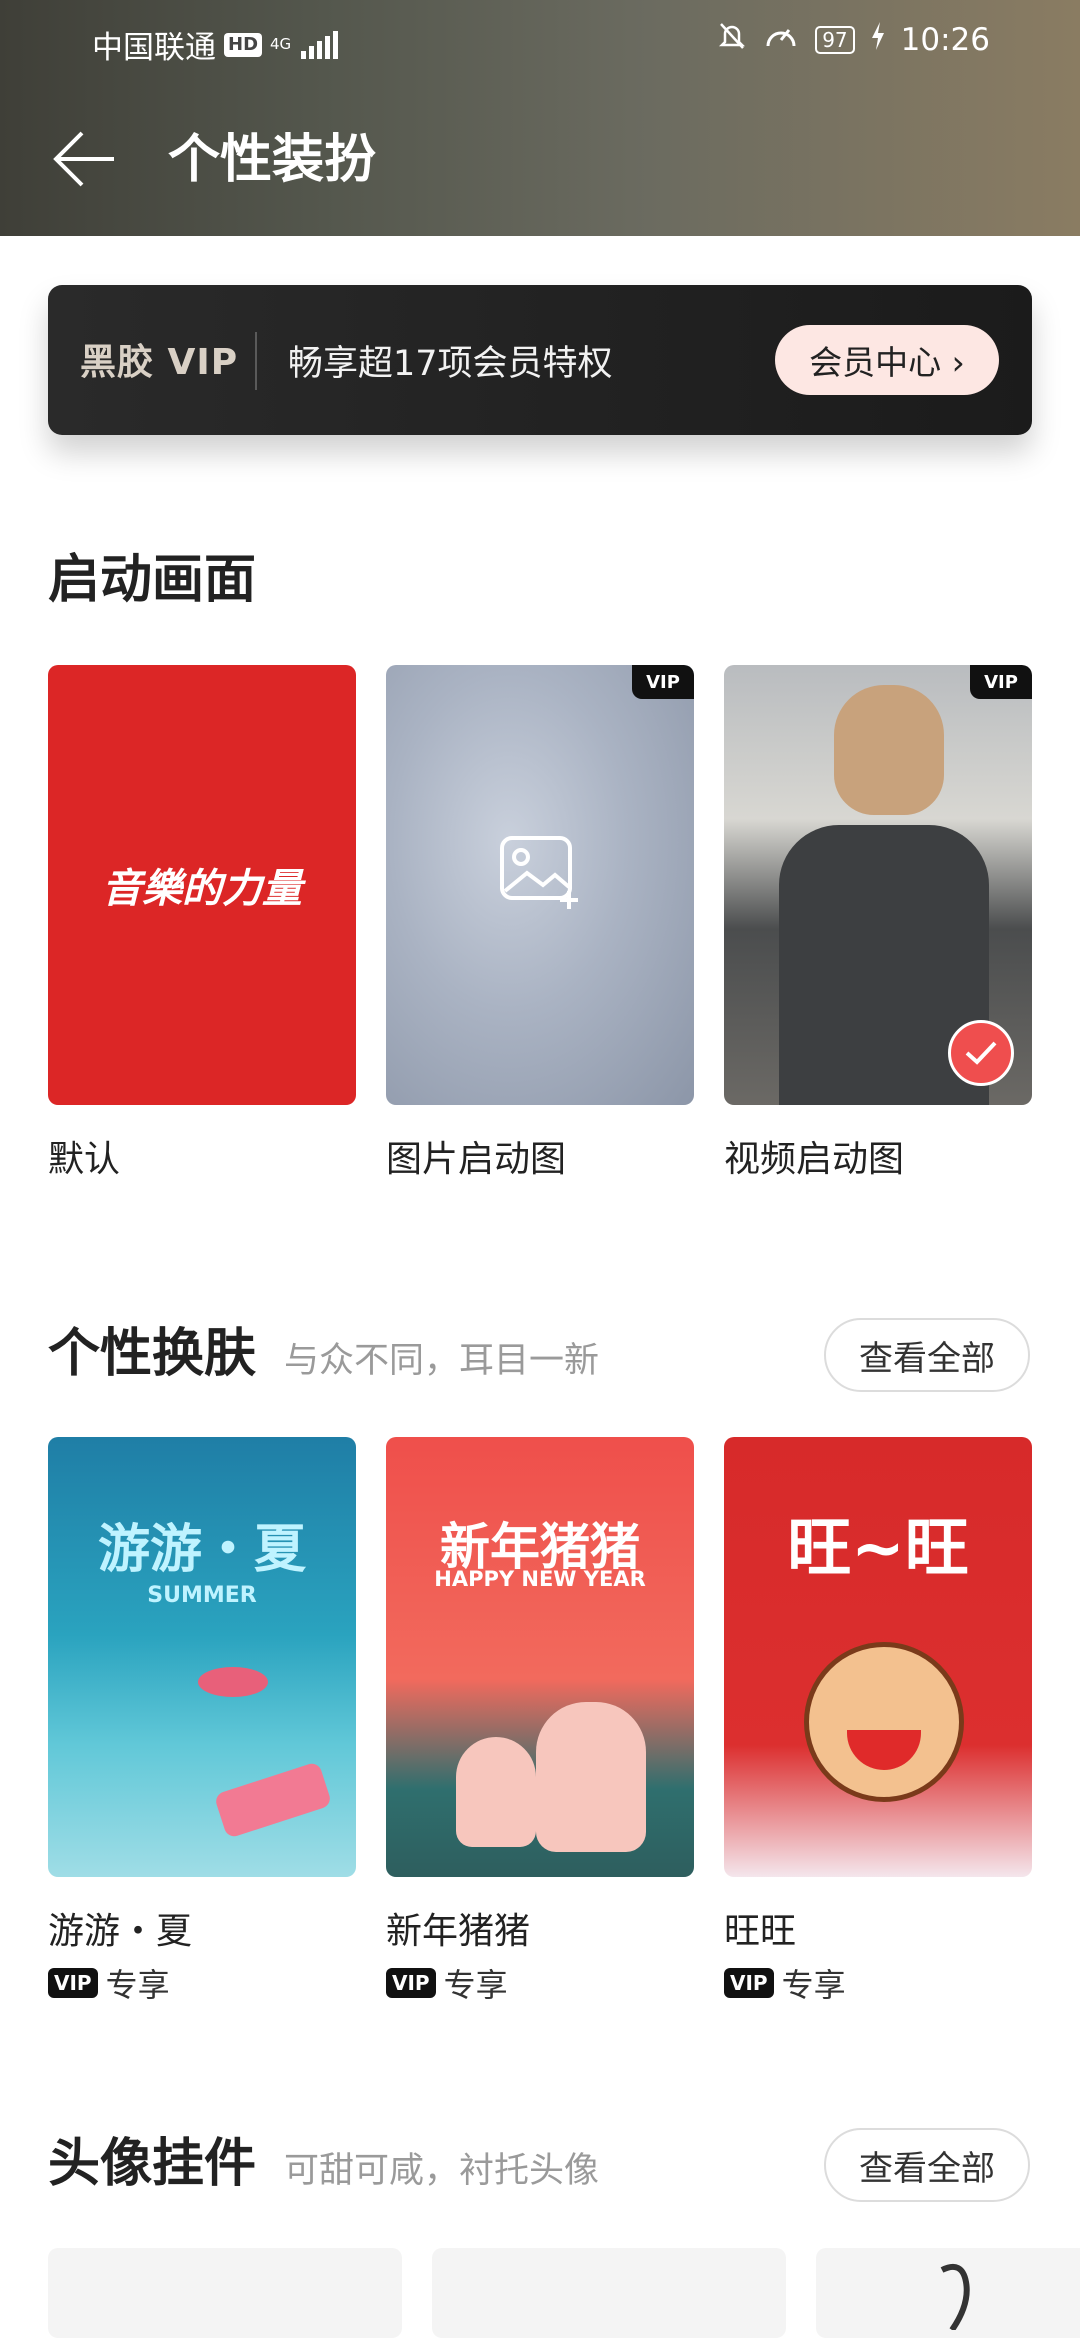 The width and height of the screenshot is (1080, 2338). I want to click on skin-label-summer: 游游・夏, so click(120, 1931).